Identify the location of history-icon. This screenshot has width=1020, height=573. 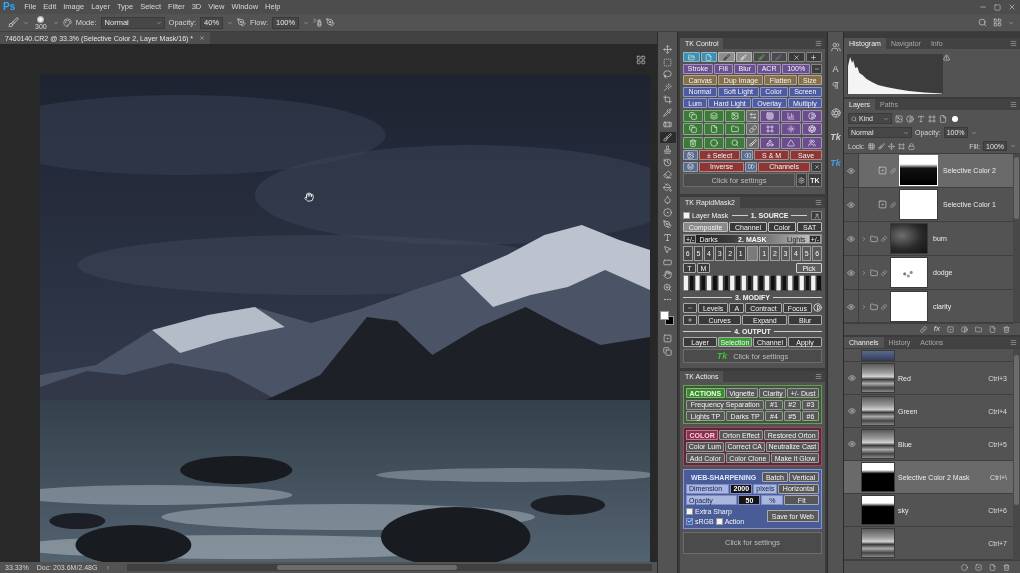
(667, 162).